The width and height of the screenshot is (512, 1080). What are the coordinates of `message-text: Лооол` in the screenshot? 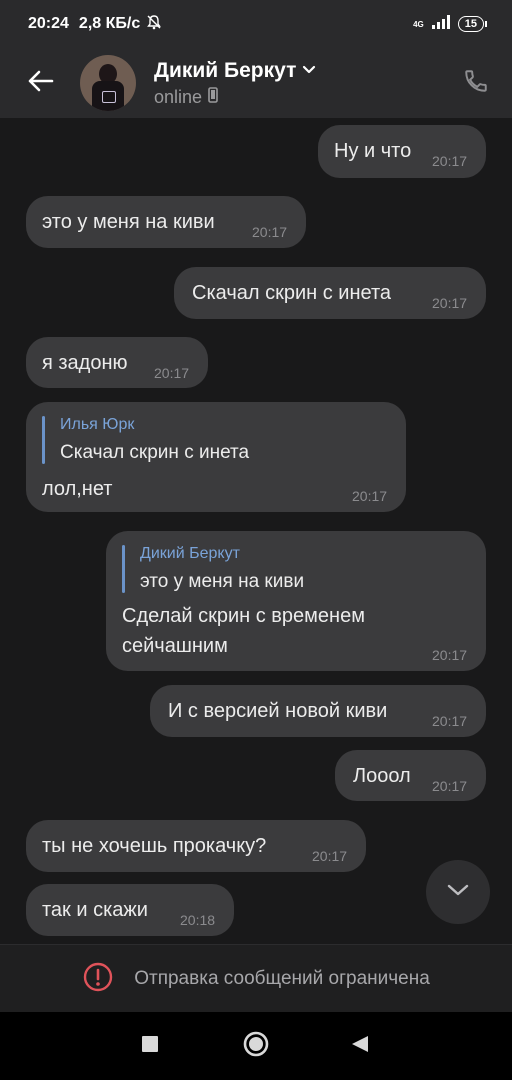 It's located at (382, 776).